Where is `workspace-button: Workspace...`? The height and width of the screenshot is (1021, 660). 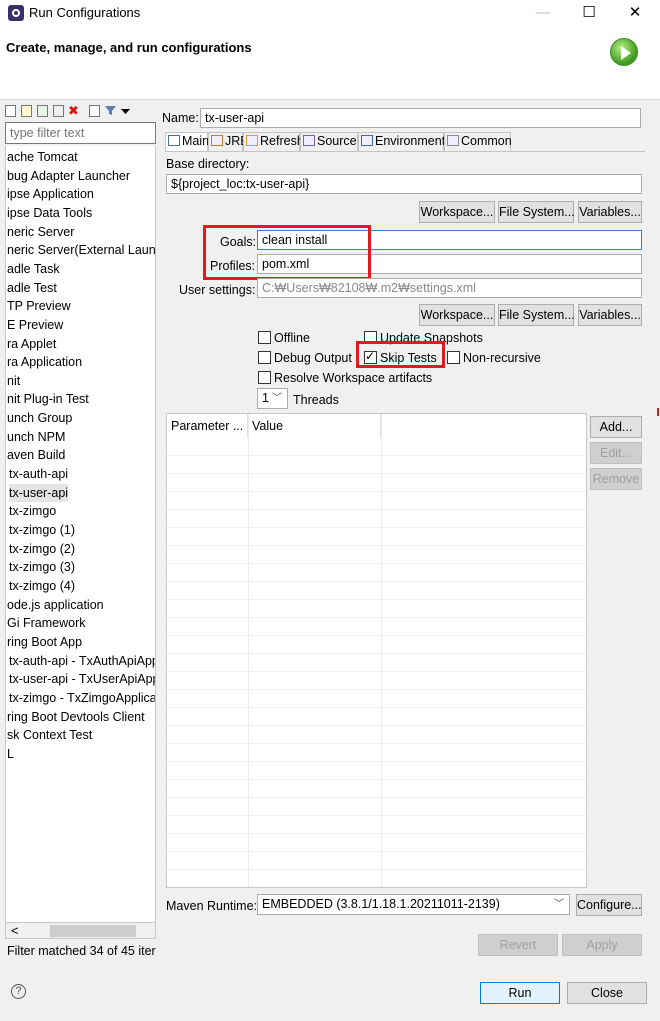
workspace-button: Workspace... is located at coordinates (457, 212).